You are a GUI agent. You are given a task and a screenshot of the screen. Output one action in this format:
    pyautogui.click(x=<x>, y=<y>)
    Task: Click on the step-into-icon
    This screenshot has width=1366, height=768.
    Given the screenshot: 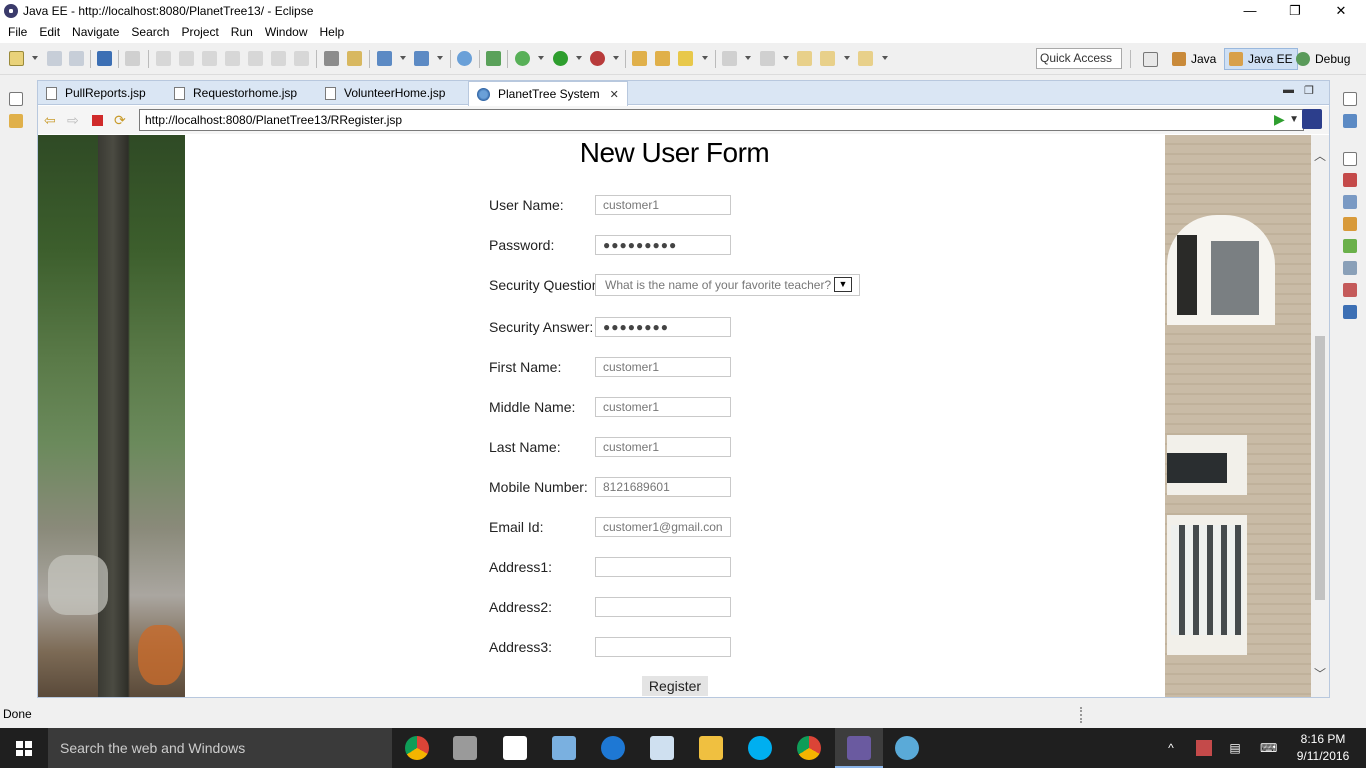 What is the action you would take?
    pyautogui.click(x=255, y=58)
    